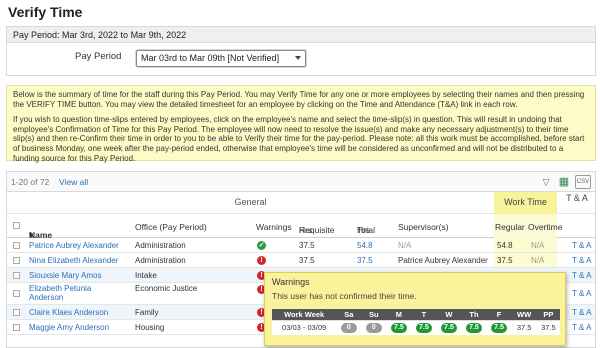 This screenshot has width=600, height=348. I want to click on employee-name-link: Patrice Aubrey Alexander, so click(74, 245).